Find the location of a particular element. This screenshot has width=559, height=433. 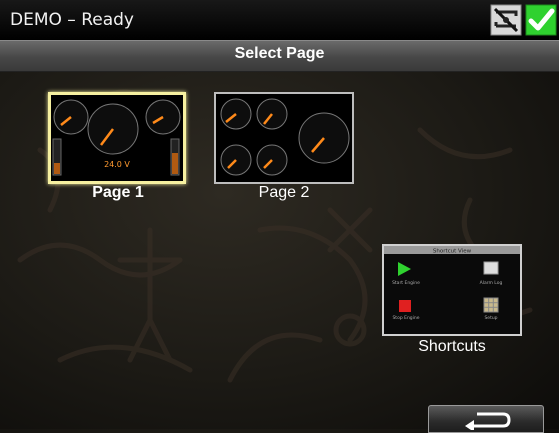

grid-icon is located at coordinates (491, 305).